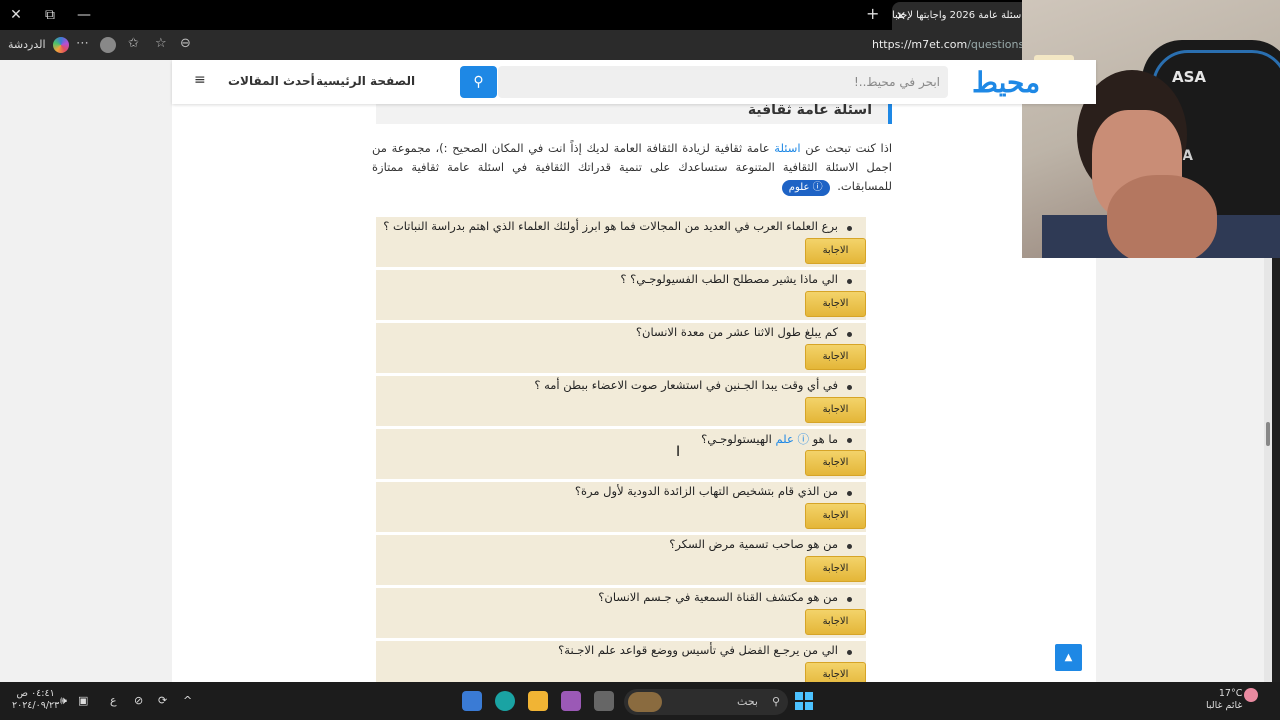 This screenshot has width=1280, height=720. What do you see at coordinates (571, 701) in the screenshot?
I see `copilot-app-icon` at bounding box center [571, 701].